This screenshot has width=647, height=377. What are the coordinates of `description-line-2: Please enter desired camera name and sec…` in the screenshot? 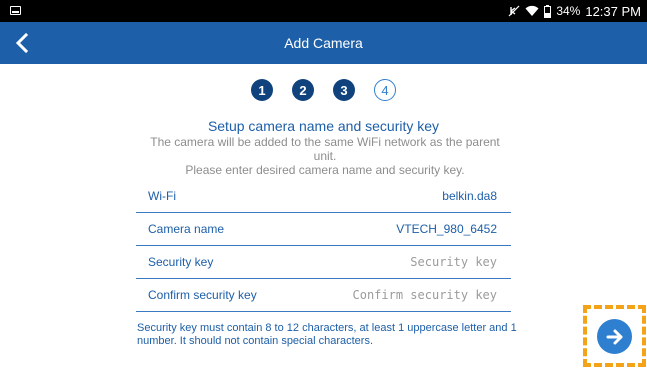 It's located at (325, 170).